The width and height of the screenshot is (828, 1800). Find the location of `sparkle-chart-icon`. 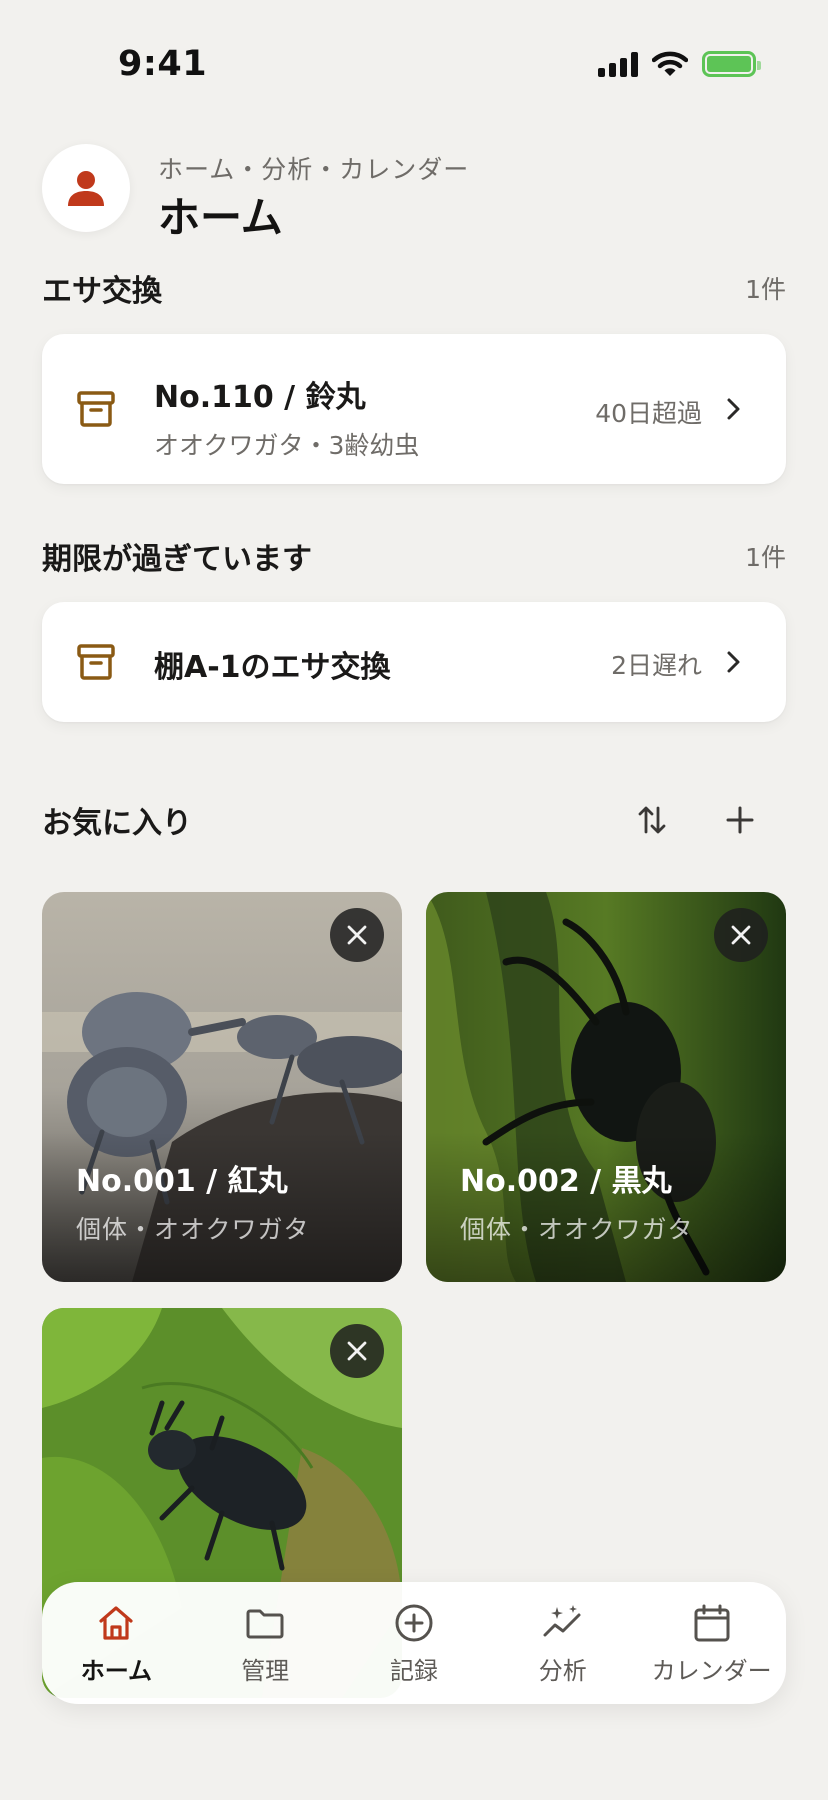

sparkle-chart-icon is located at coordinates (562, 1620).